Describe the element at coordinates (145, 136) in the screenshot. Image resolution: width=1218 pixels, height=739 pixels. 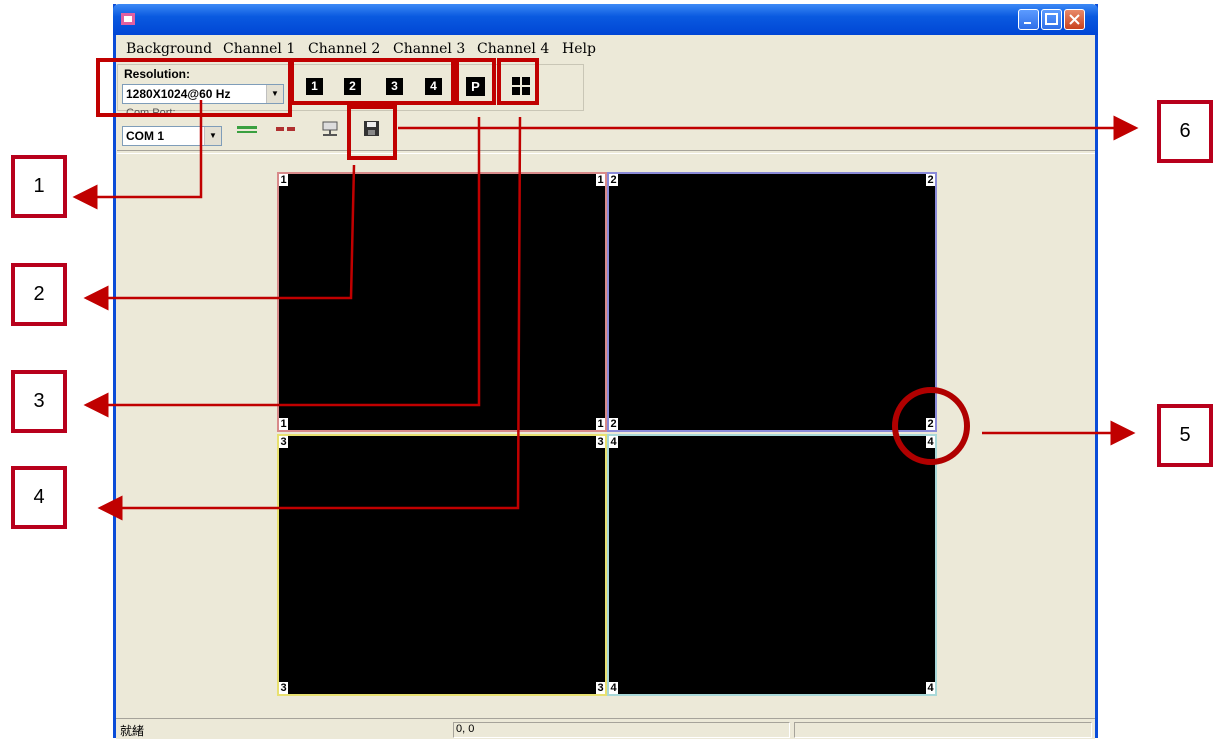
I see `comport-value: COM 1` at that location.